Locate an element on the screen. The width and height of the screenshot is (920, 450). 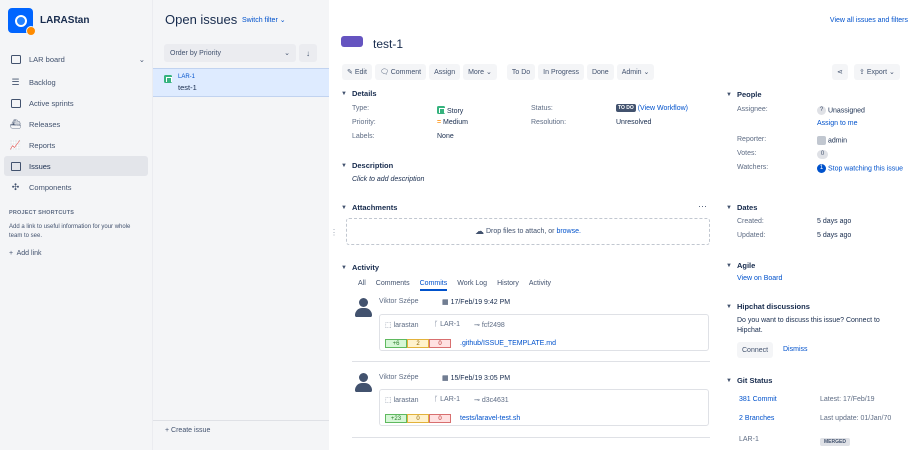
commit-date: ▦ 15/Feb/19 3:05 PM is located at coordinates (476, 378).